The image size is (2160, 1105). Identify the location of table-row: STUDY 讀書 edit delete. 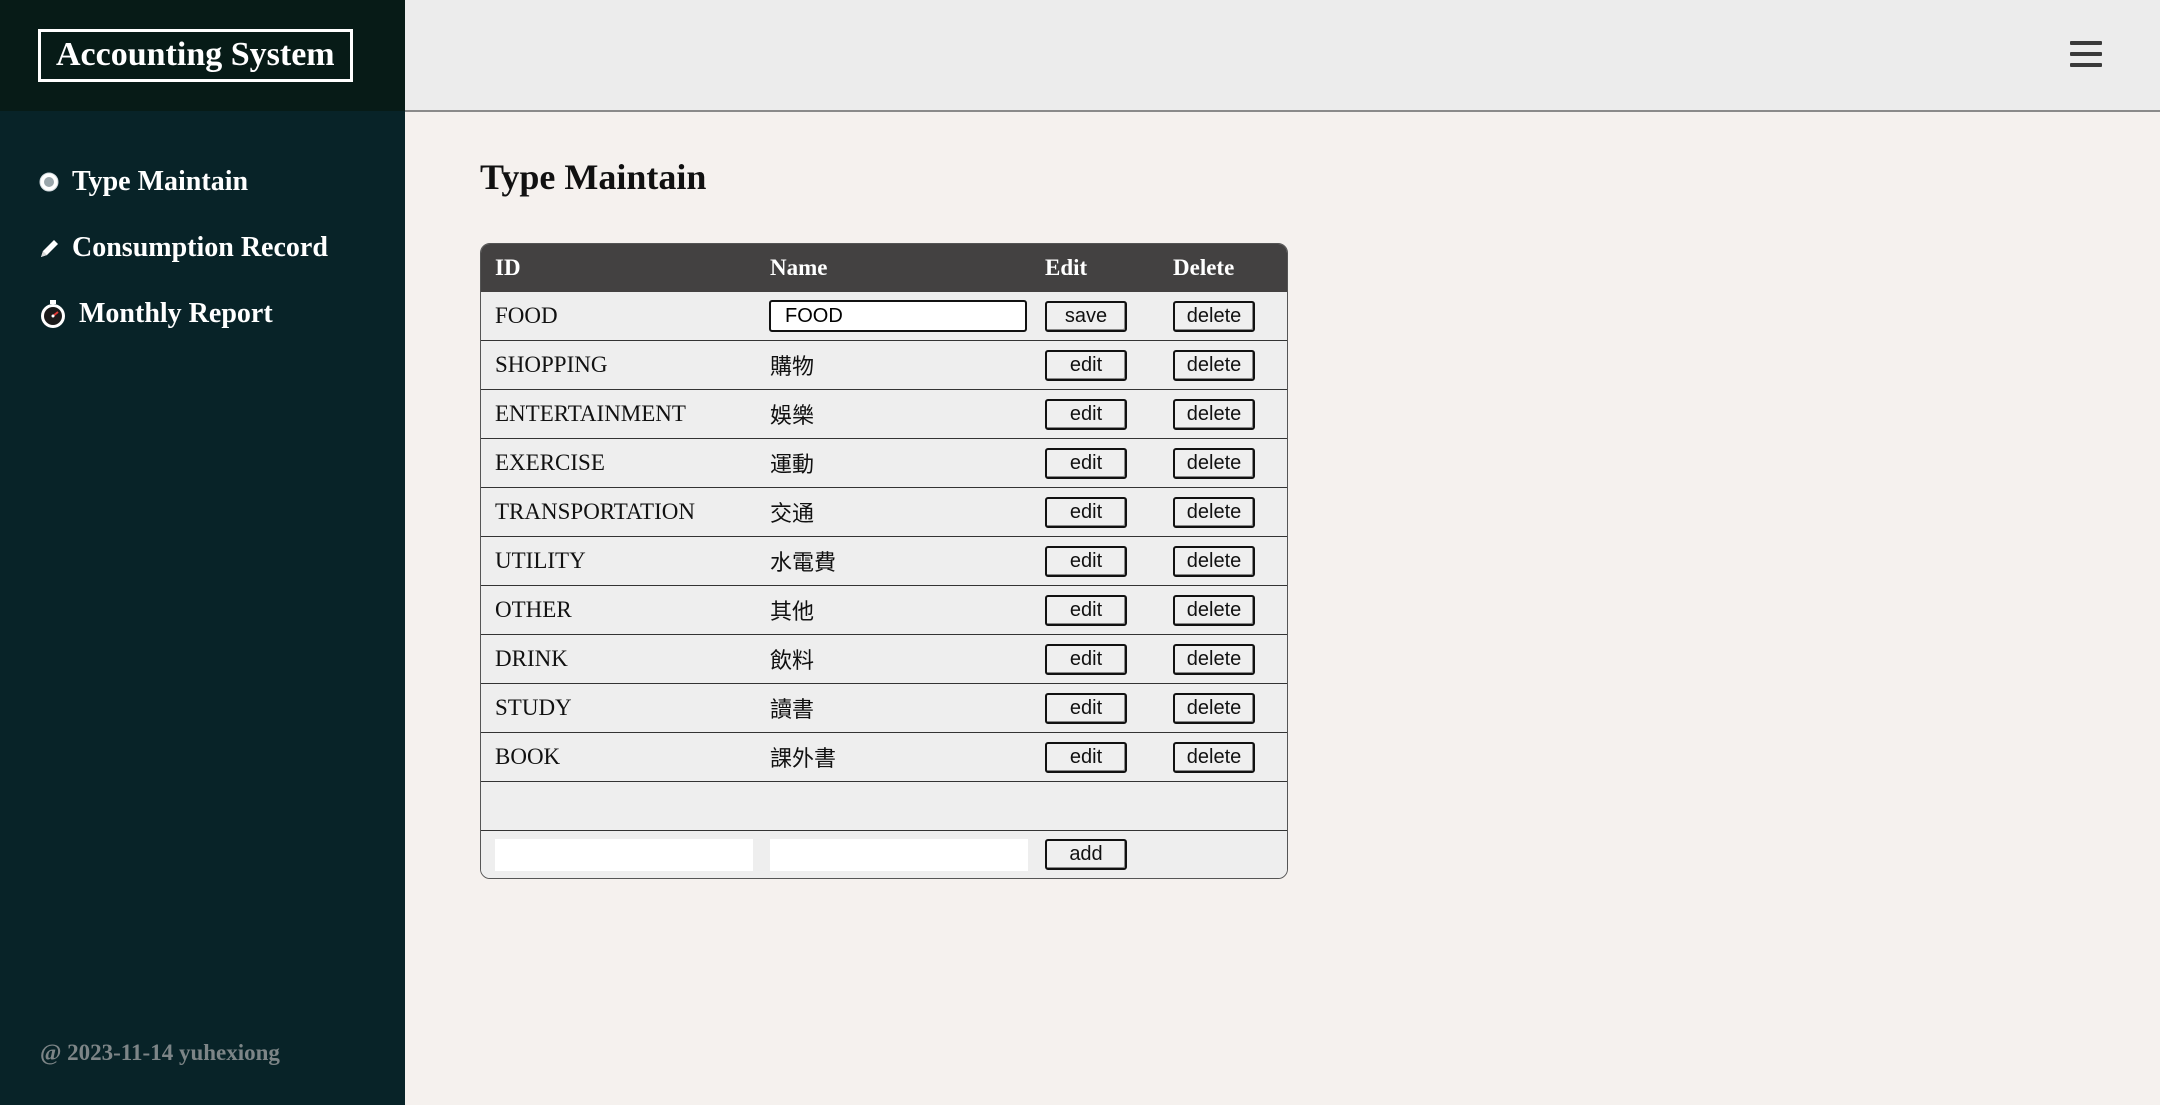
(884, 708).